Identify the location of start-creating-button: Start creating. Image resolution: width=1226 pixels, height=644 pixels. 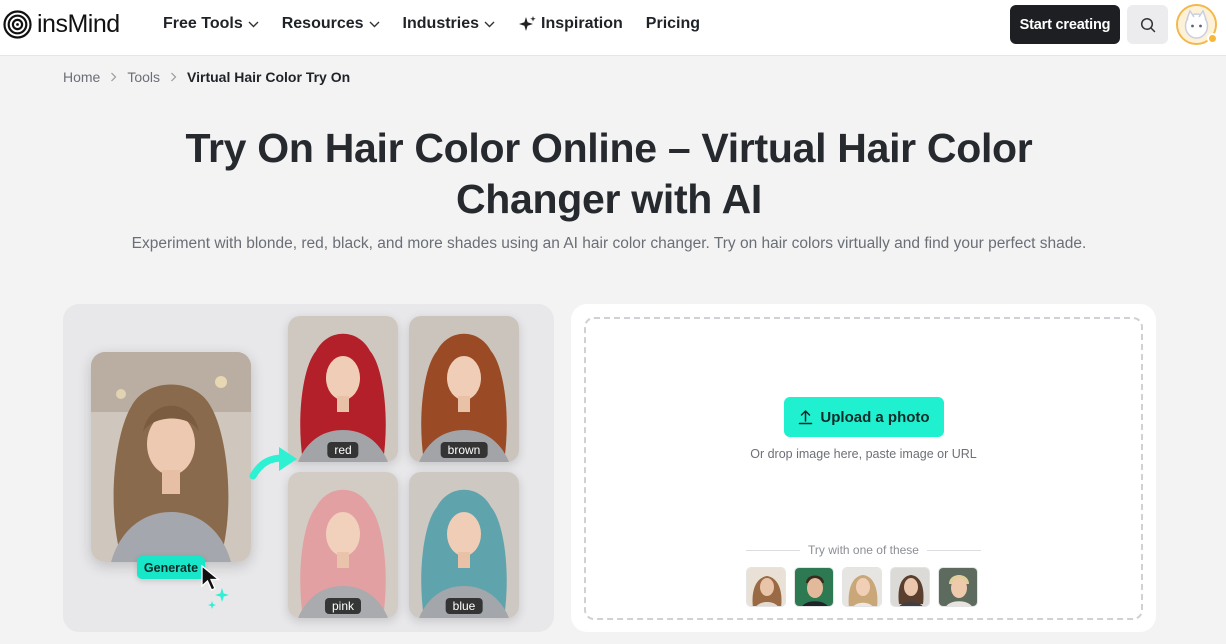
(1065, 24).